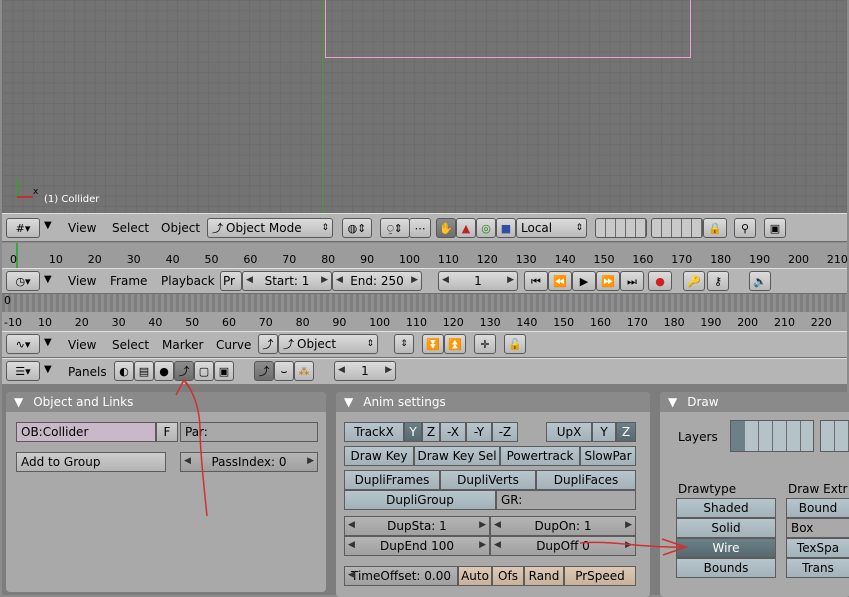  I want to click on annotation-arrowhead-up, so click(184, 387).